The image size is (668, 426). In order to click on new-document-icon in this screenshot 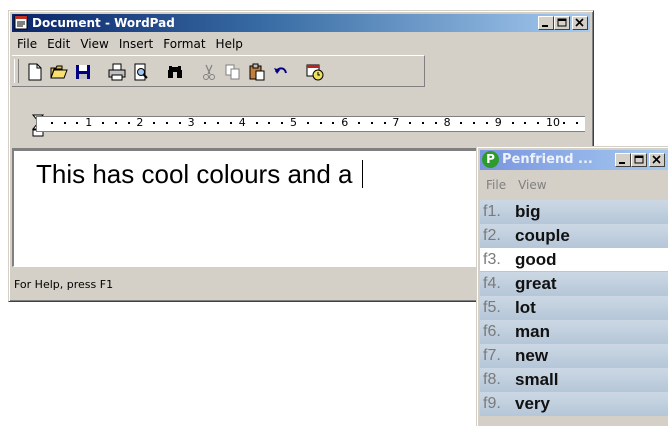, I will do `click(35, 72)`.